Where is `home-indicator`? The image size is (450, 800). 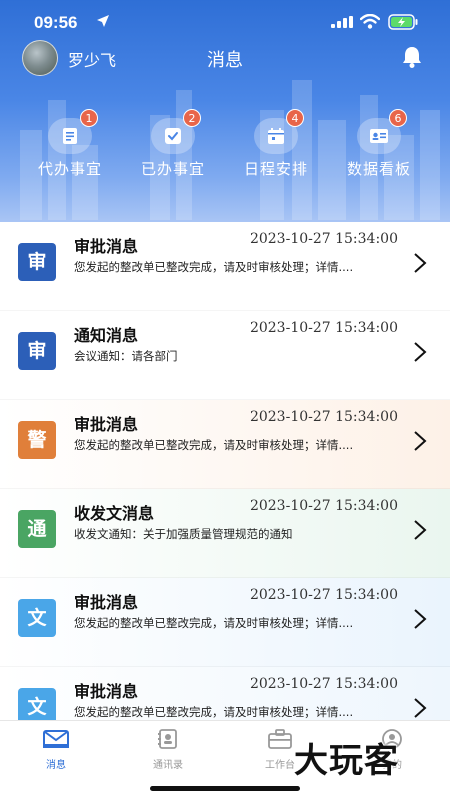 home-indicator is located at coordinates (225, 788).